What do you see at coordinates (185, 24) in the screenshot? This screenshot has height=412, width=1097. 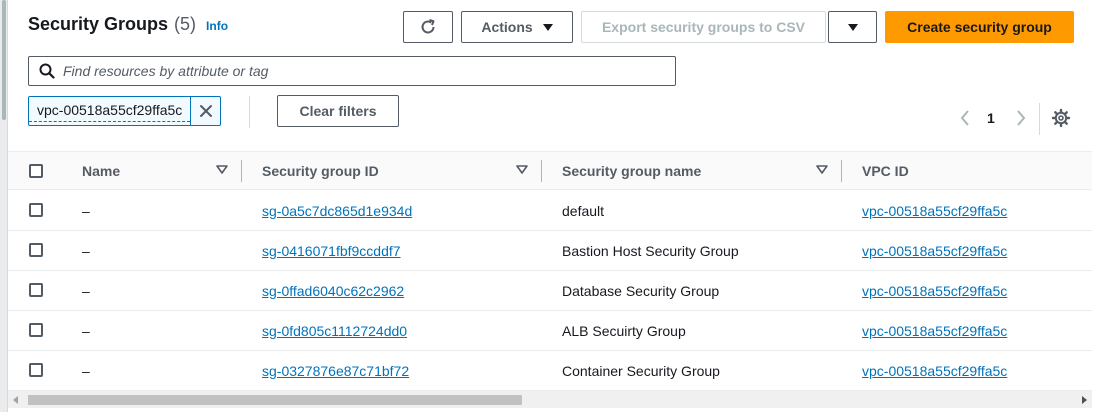 I see `resource-count: (5)` at bounding box center [185, 24].